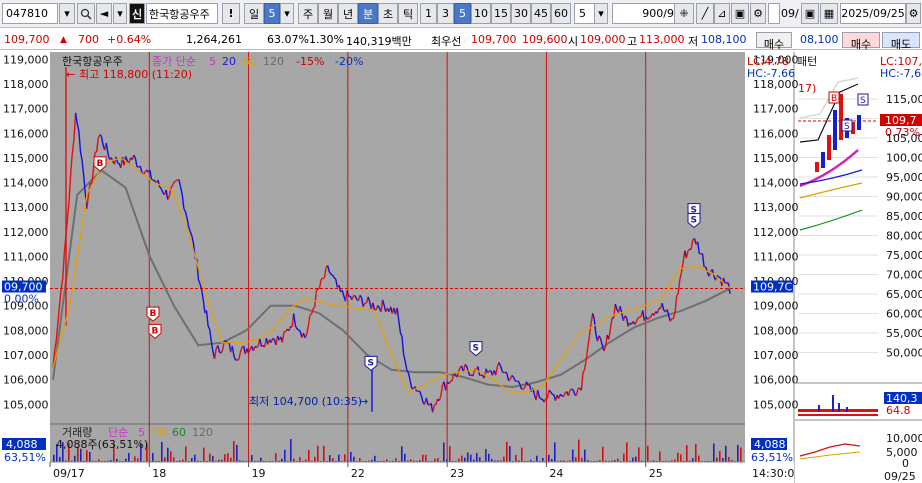  Describe the element at coordinates (776, 158) in the screenshot. I see `right-axis-tick: 115,000` at that location.